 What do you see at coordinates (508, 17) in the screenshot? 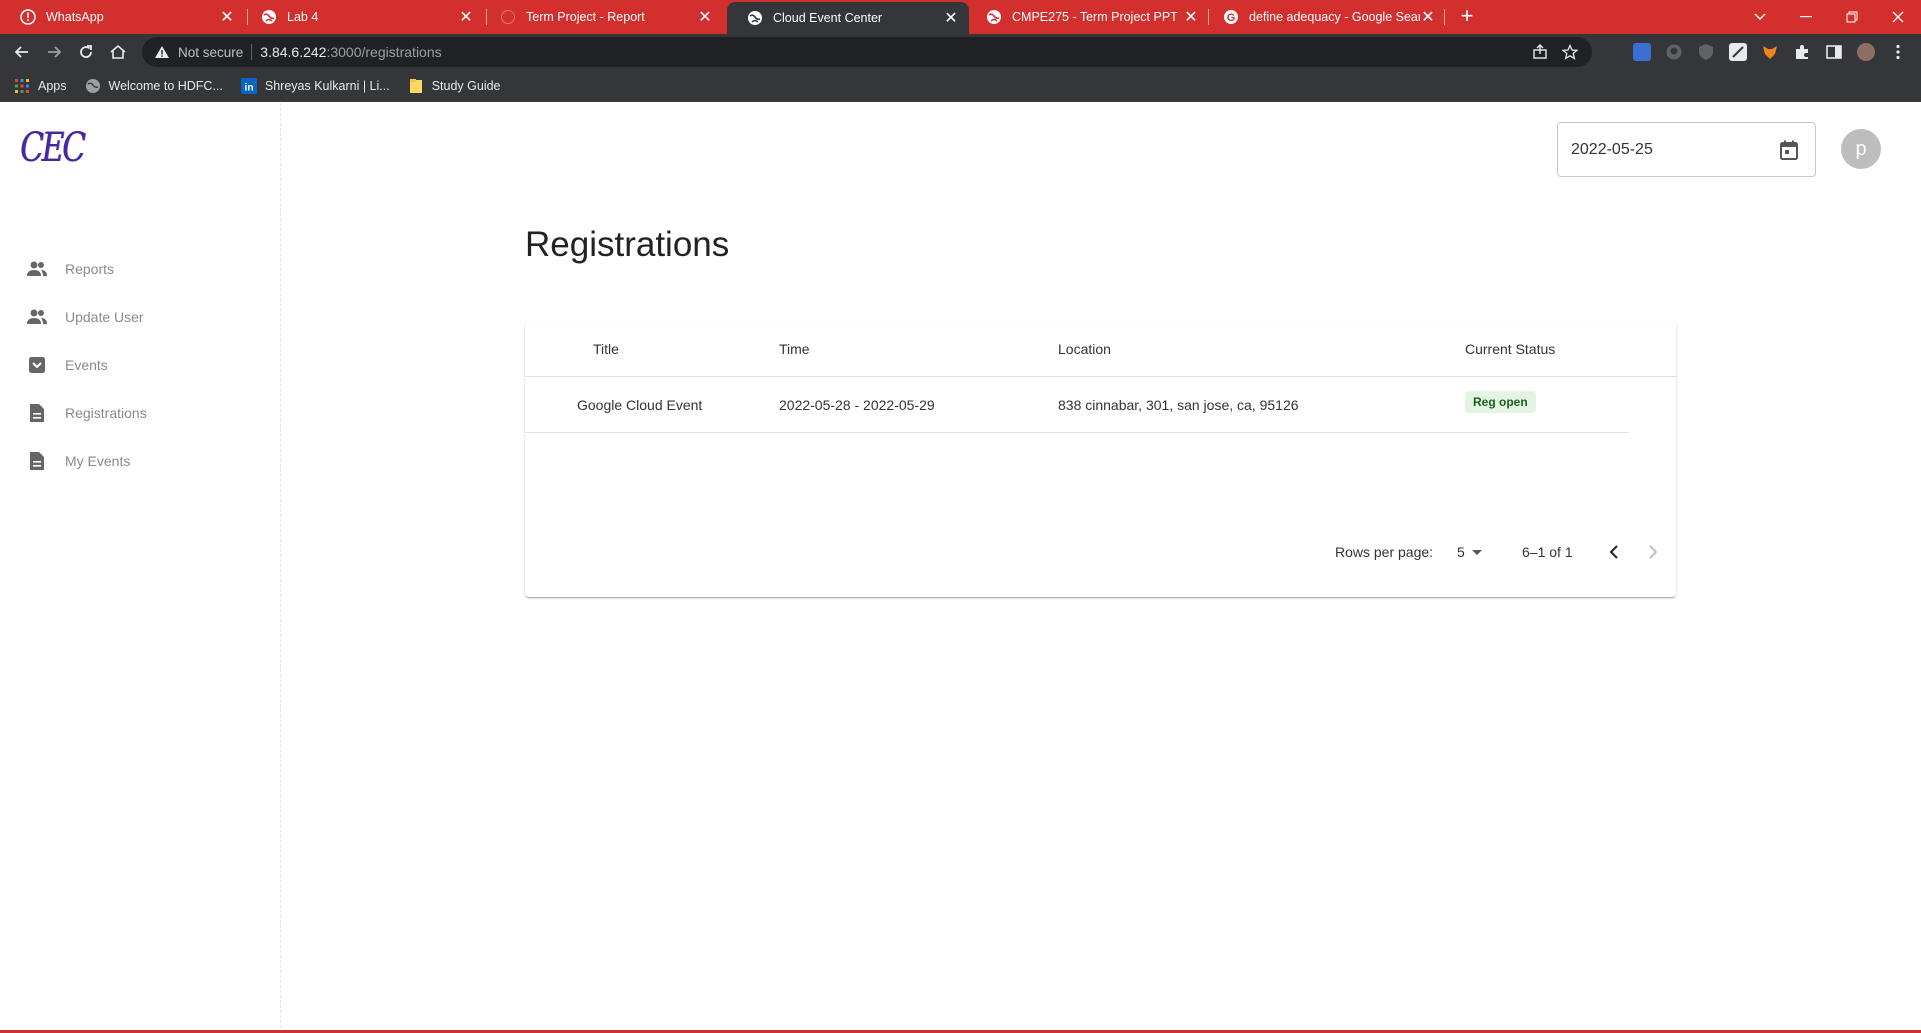
I see `loading-icon` at bounding box center [508, 17].